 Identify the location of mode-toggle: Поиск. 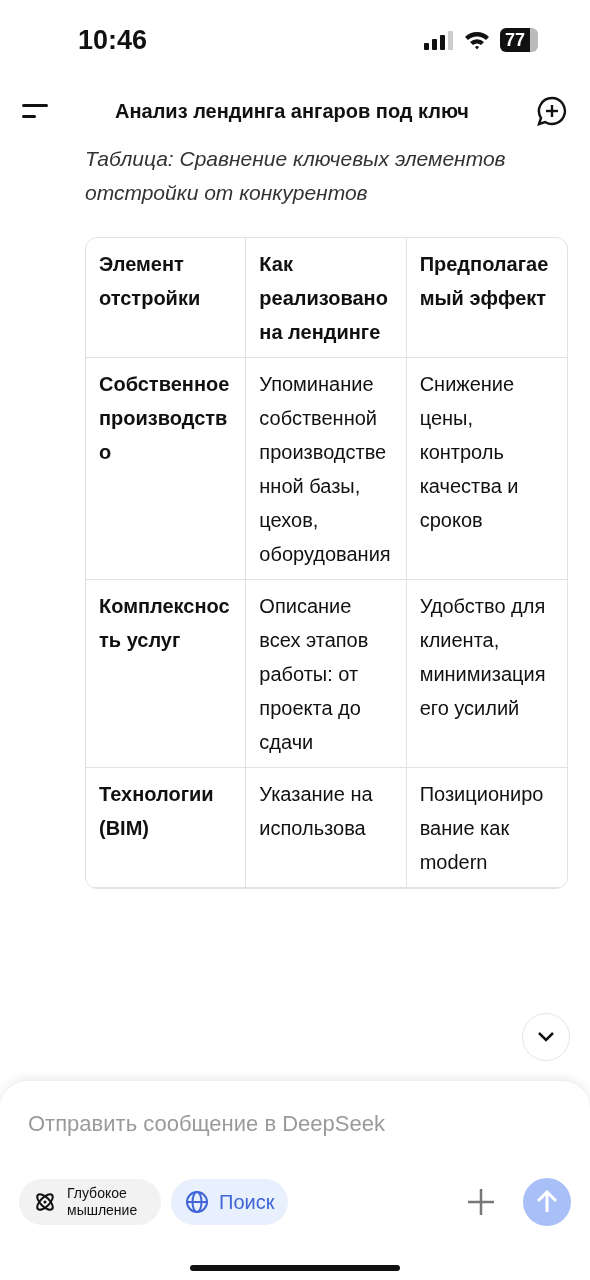
(230, 1202).